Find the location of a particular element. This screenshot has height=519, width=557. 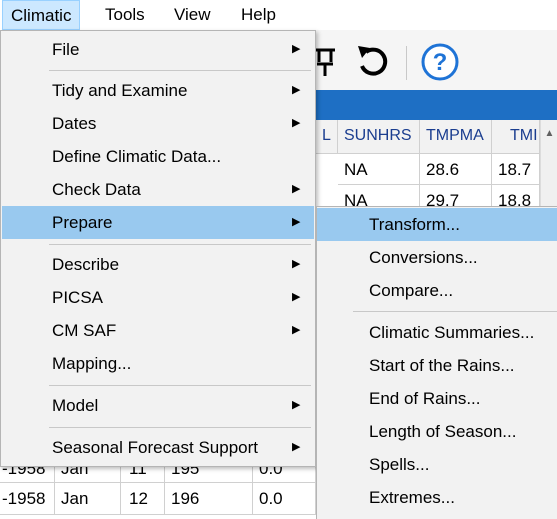

menu-bar: Climatic Tools View Help is located at coordinates (278, 15).